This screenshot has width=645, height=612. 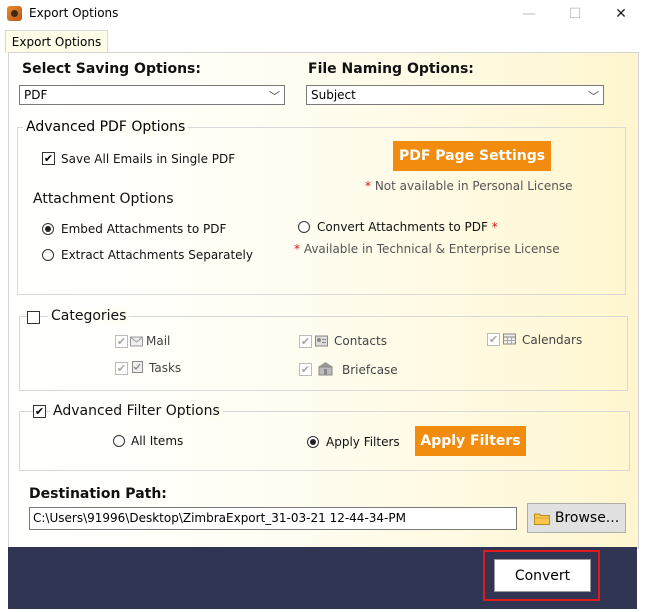 I want to click on naming-options-label: File Naming Options:, so click(x=391, y=69).